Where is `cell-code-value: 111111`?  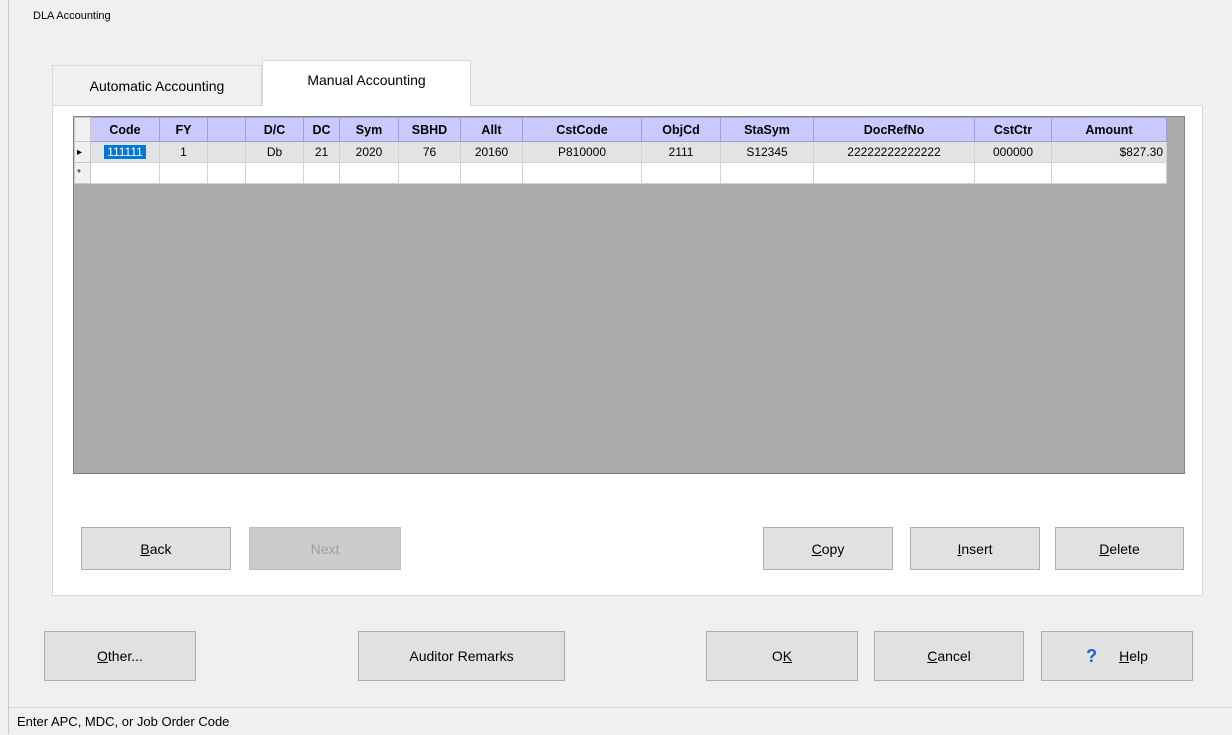 cell-code-value: 111111 is located at coordinates (125, 152).